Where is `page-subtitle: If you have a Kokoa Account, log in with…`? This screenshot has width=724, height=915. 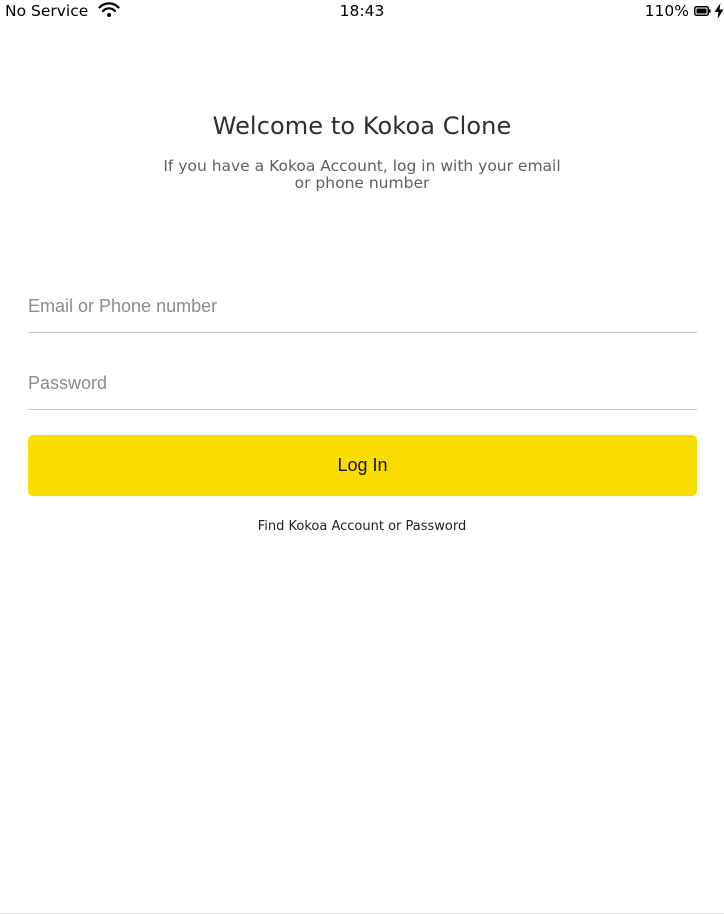
page-subtitle: If you have a Kokoa Account, log in with… is located at coordinates (362, 174).